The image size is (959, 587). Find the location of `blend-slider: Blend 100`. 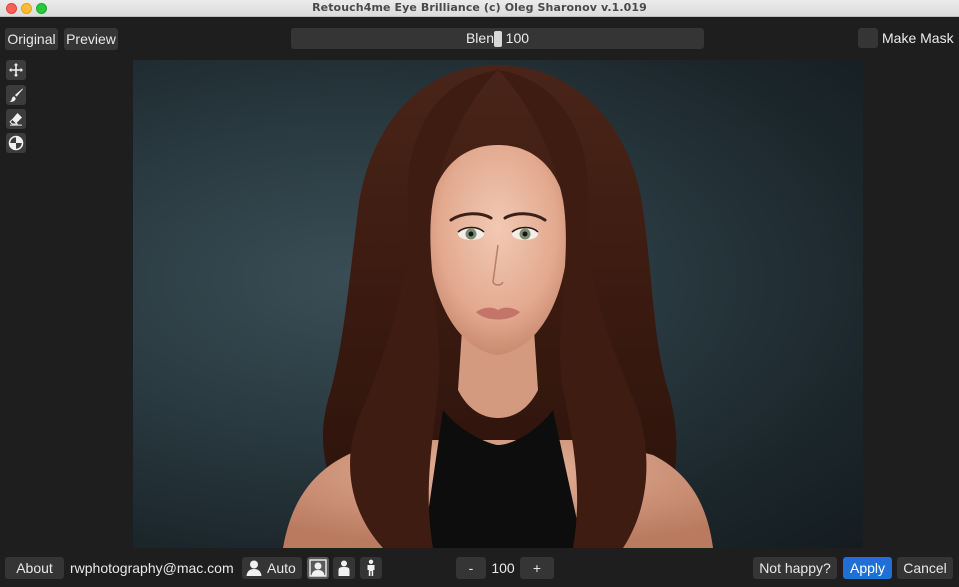

blend-slider: Blend 100 is located at coordinates (497, 38).